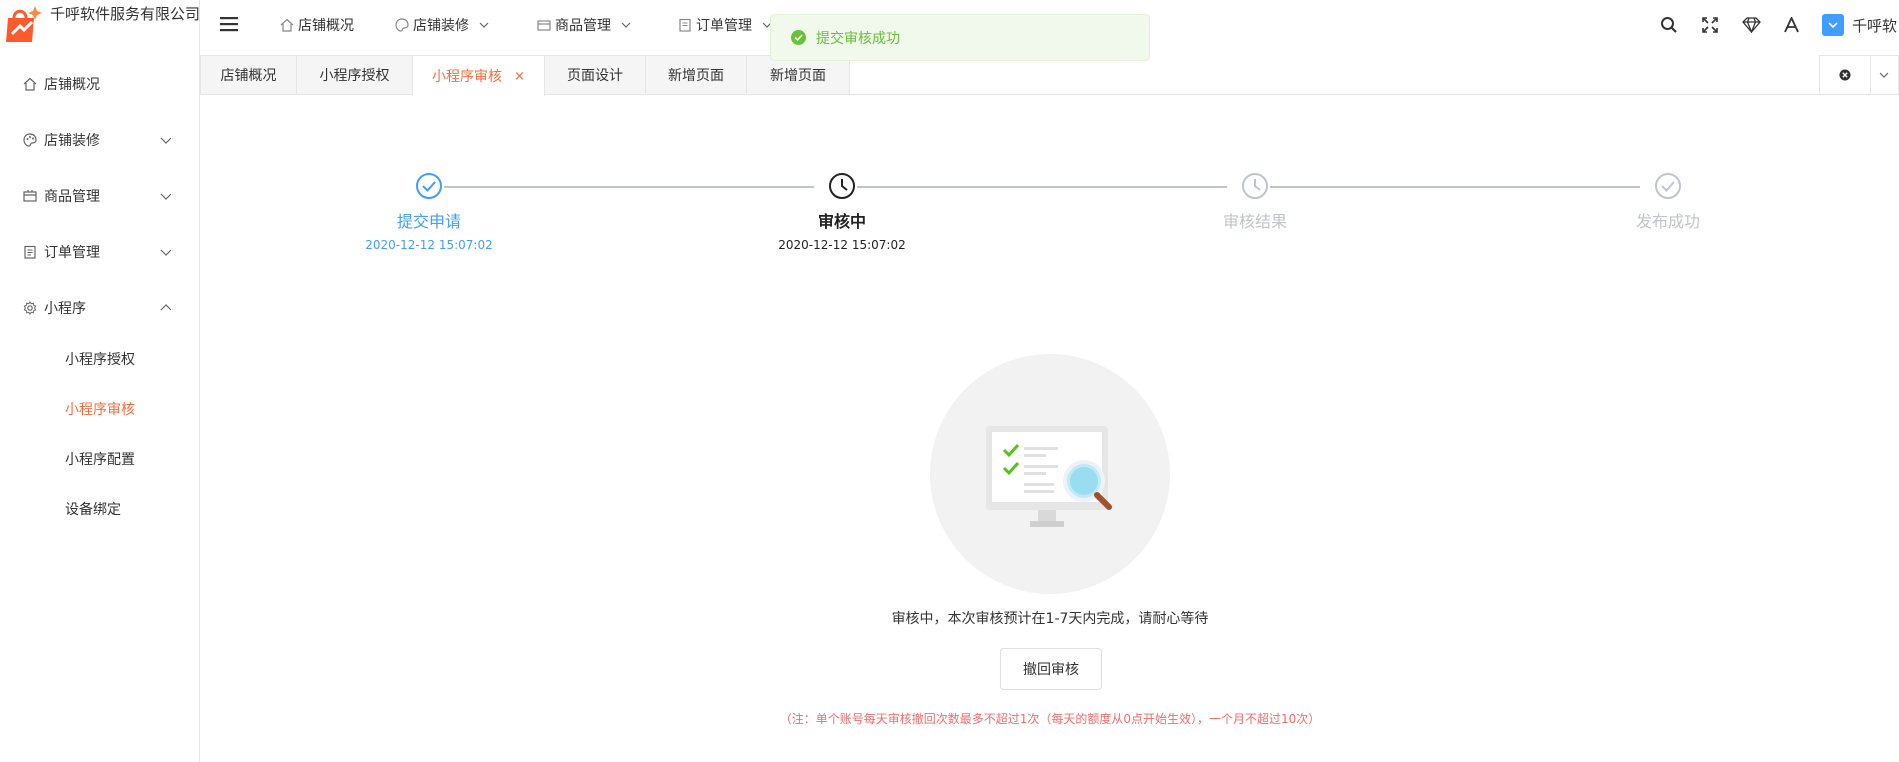  I want to click on fullscreen-button, so click(1710, 25).